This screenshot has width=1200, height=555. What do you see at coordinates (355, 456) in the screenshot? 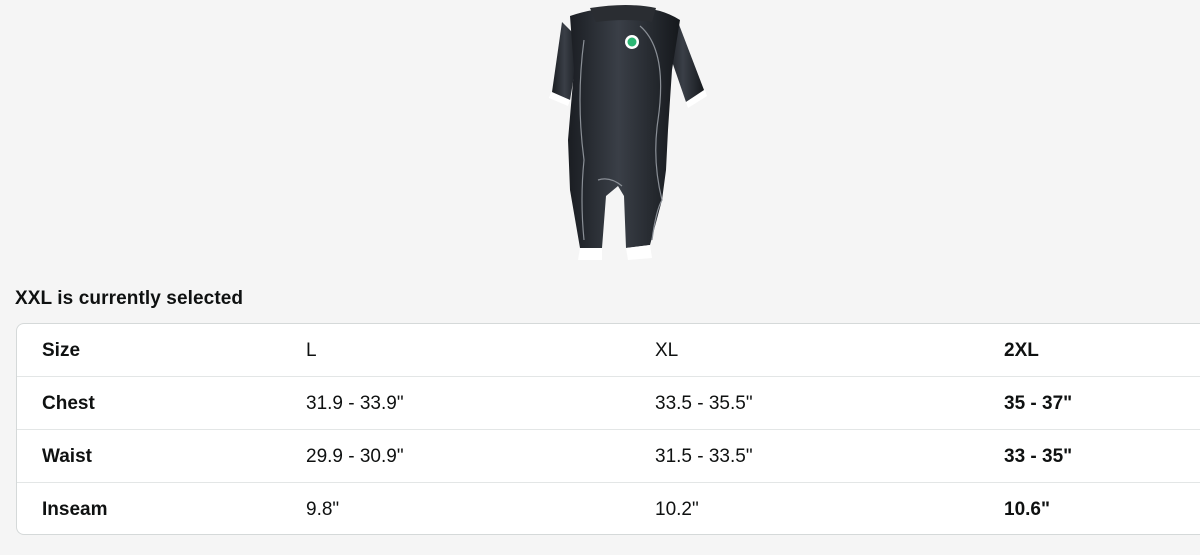
I see `table-cell: 29.9 - 30.9"` at bounding box center [355, 456].